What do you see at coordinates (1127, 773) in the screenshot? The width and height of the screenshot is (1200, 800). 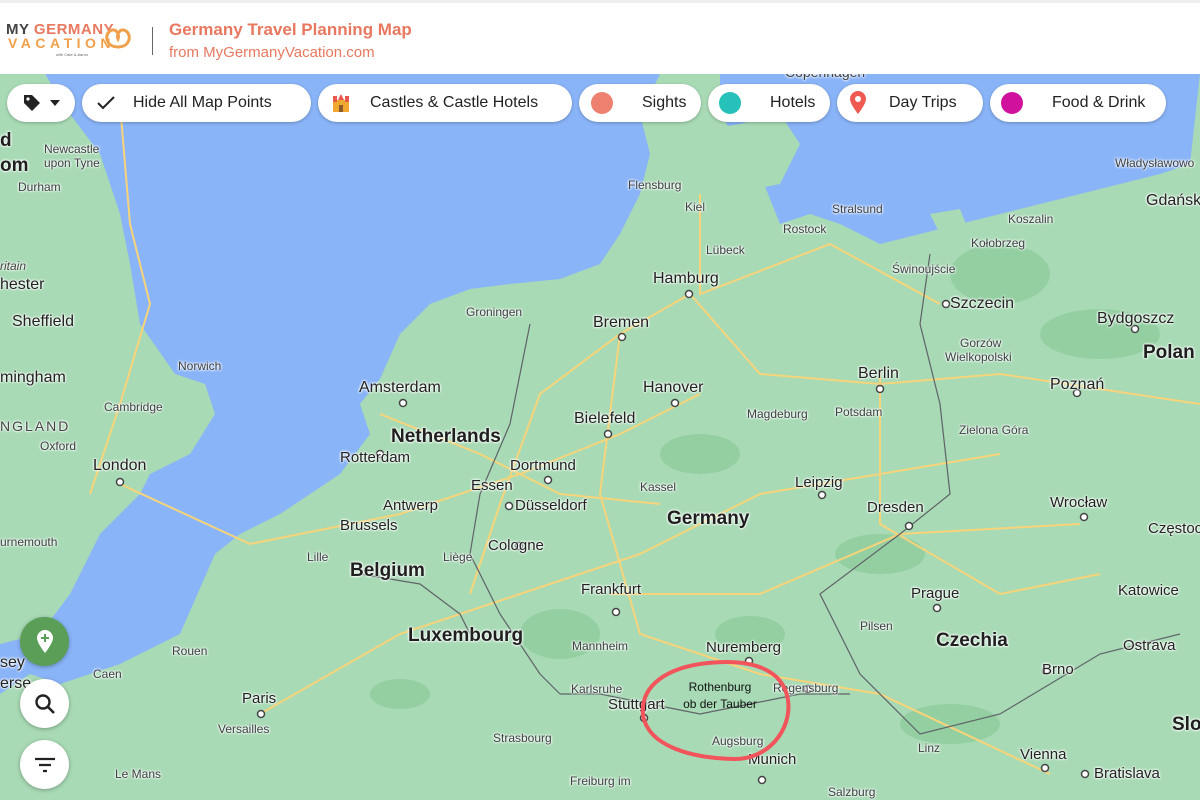 I see `map-label-city: Bratislava` at bounding box center [1127, 773].